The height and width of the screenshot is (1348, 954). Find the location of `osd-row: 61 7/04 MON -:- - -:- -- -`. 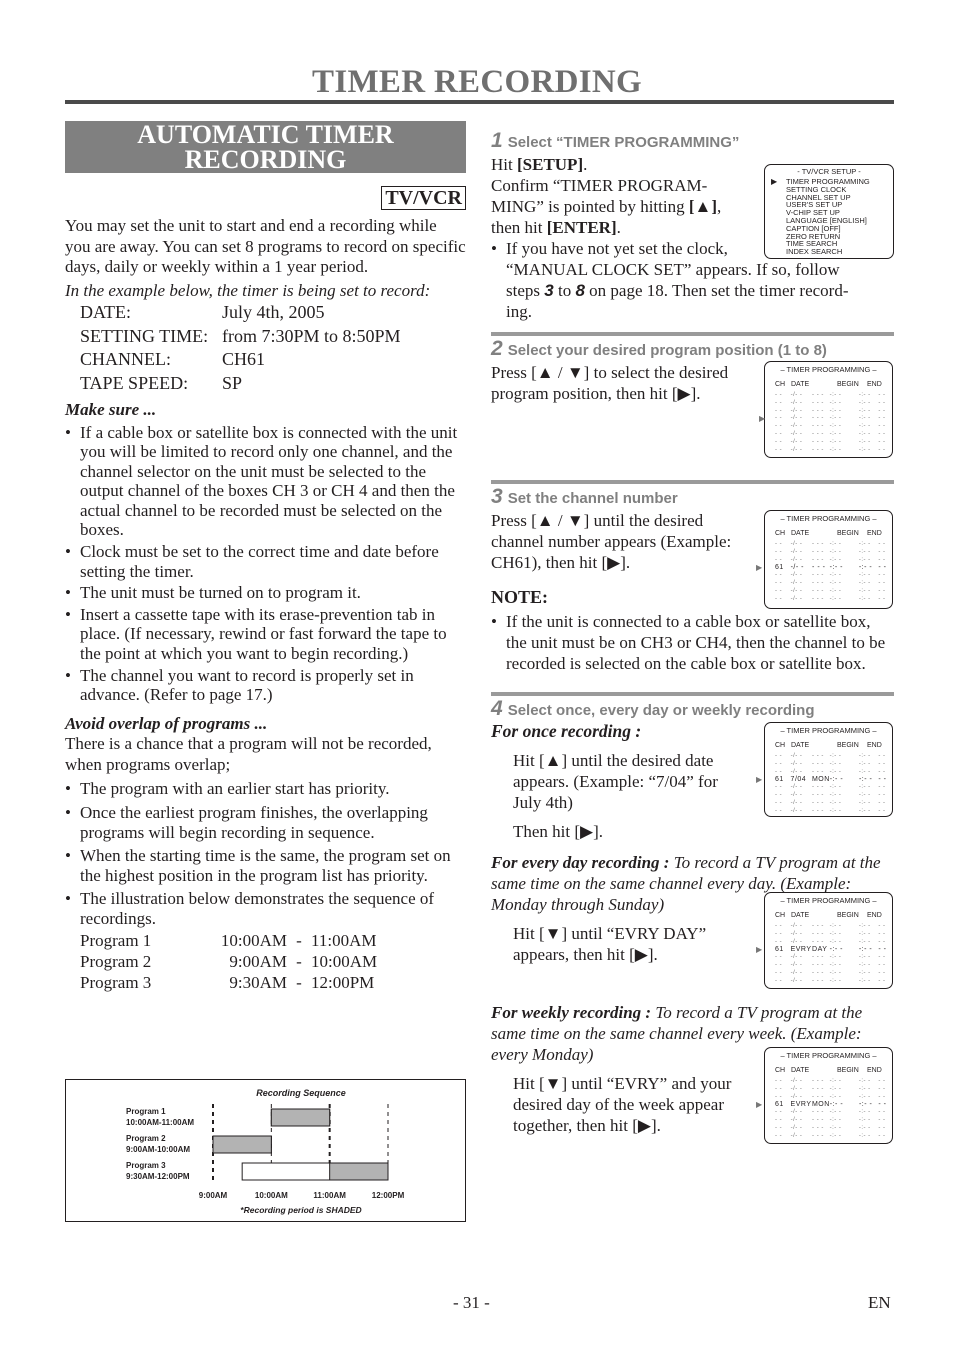

osd-row: 61 7/04 MON -:- - -:- -- - is located at coordinates (833, 780).